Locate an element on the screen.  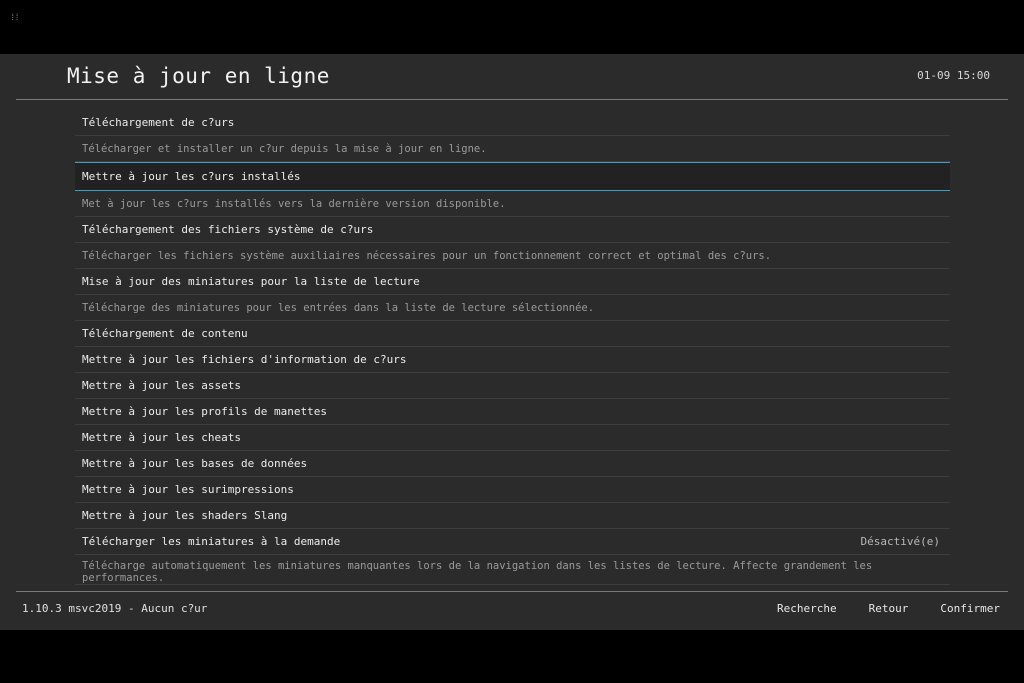
back-button: Retour is located at coordinates (889, 608).